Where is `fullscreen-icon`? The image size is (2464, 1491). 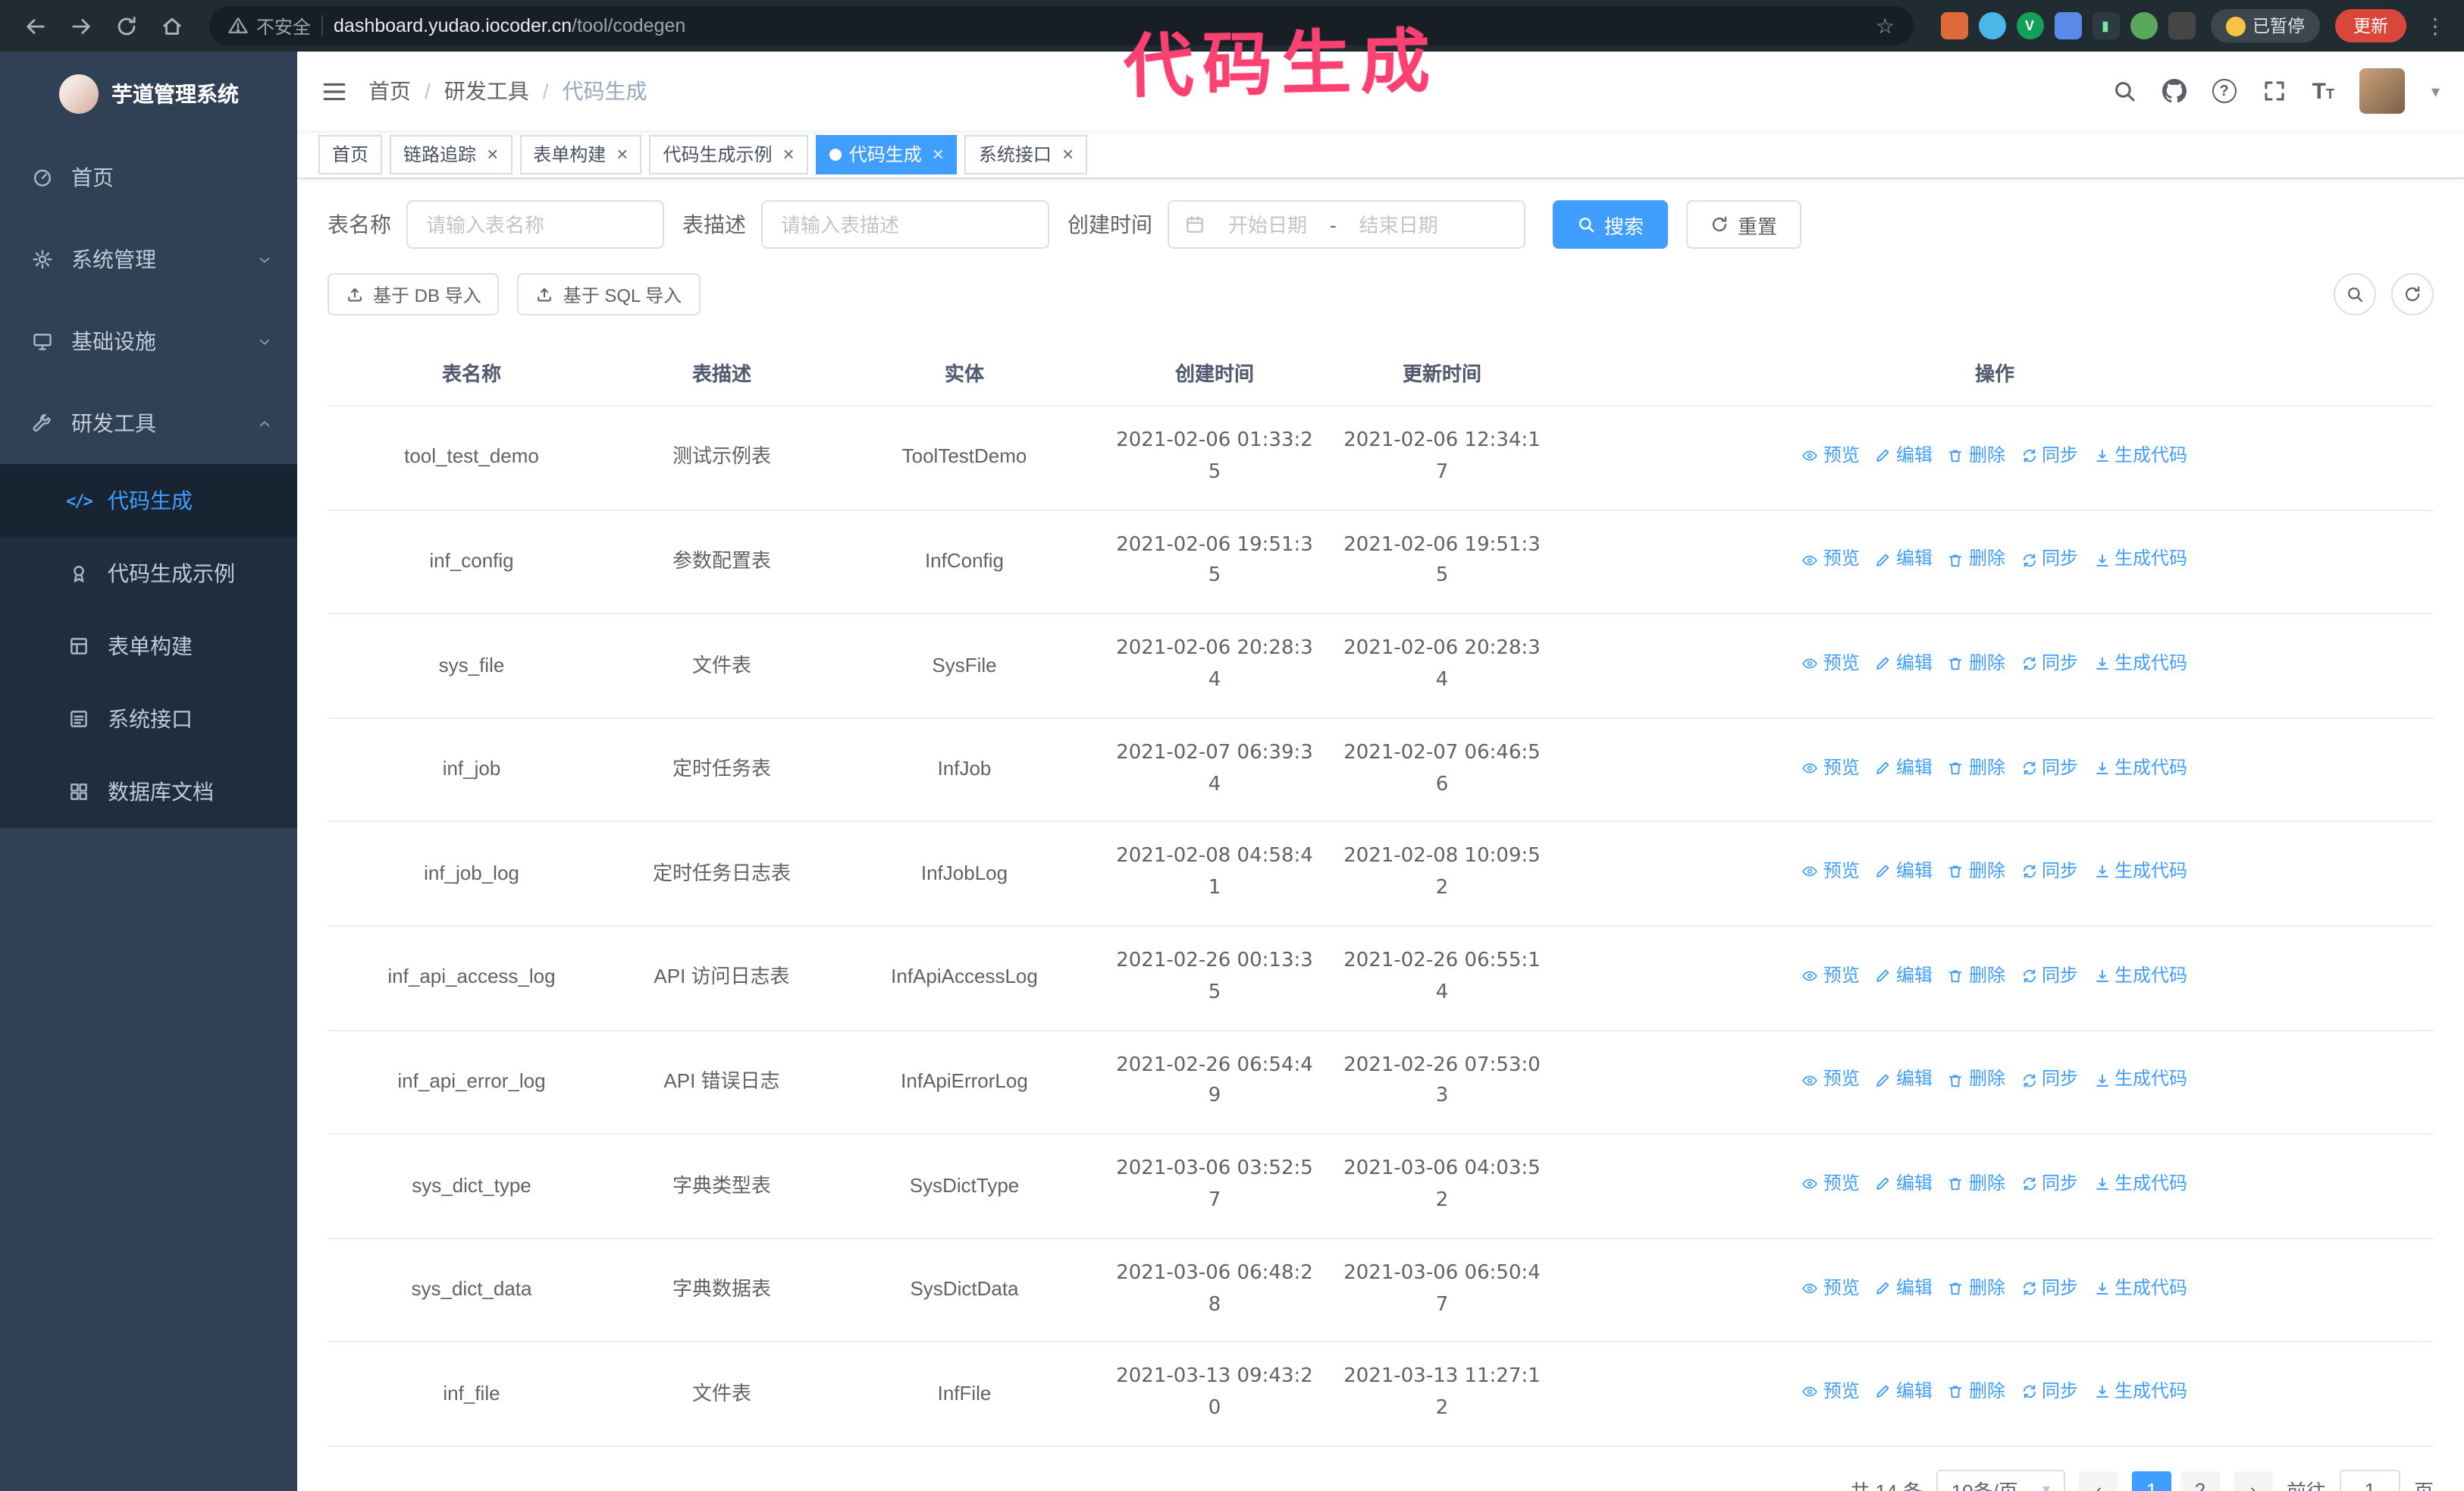 fullscreen-icon is located at coordinates (2274, 91).